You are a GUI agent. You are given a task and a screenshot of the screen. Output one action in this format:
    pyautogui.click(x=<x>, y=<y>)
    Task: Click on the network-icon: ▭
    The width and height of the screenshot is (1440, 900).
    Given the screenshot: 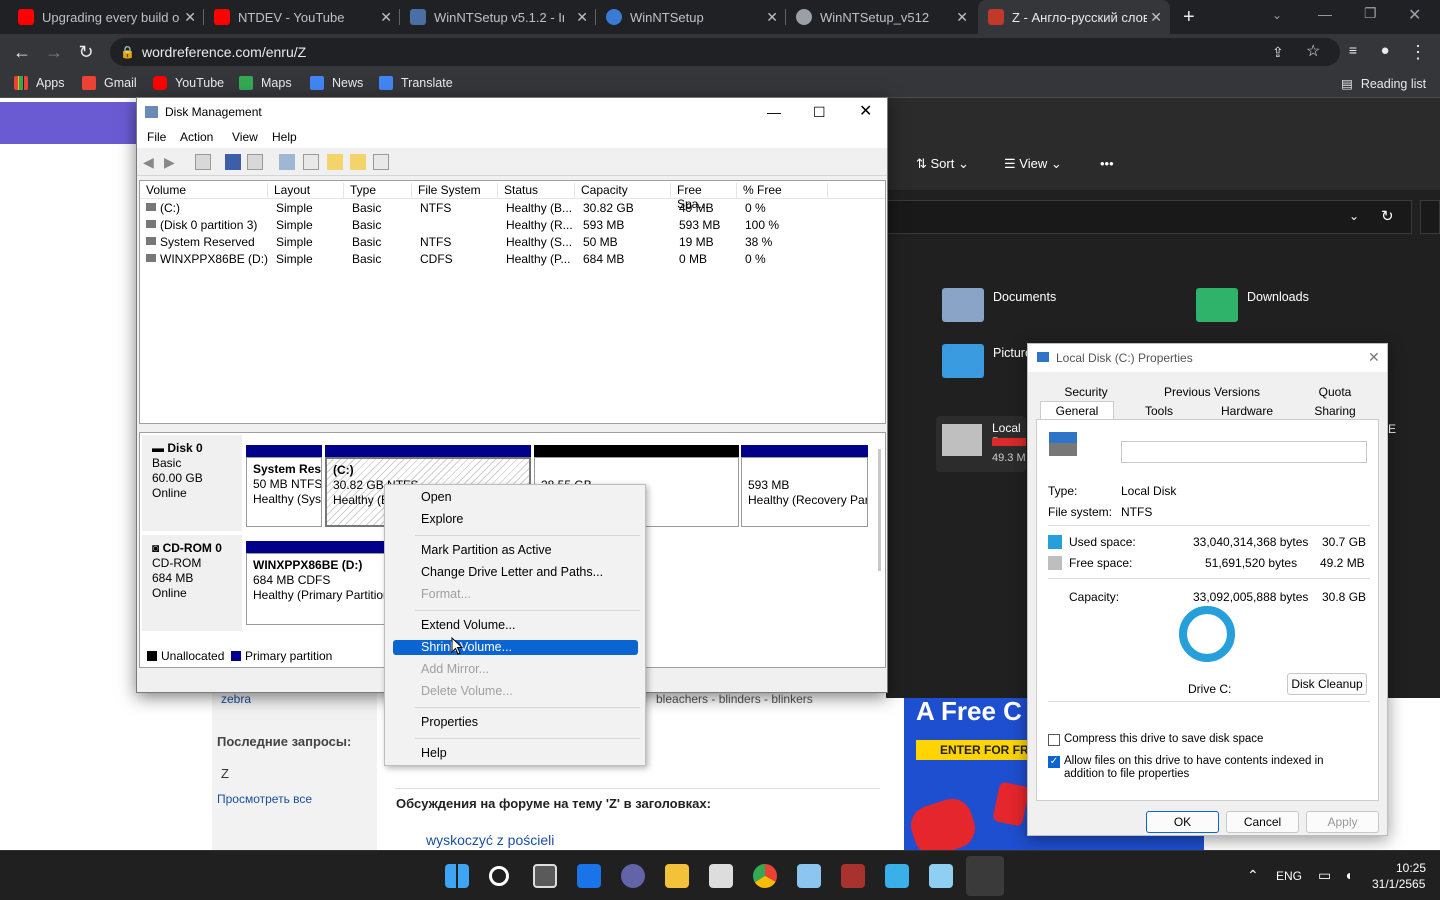 What is the action you would take?
    pyautogui.click(x=1324, y=875)
    